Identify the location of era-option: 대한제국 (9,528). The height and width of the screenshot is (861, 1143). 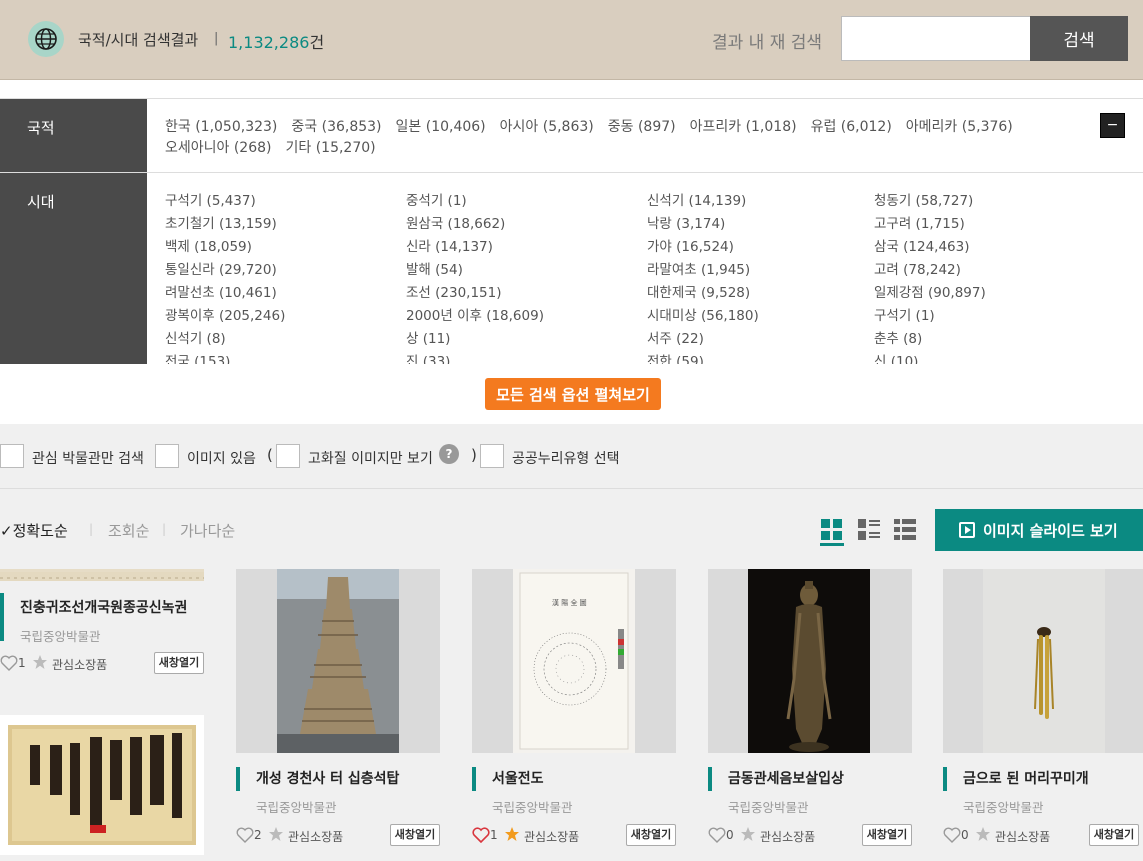
(760, 293).